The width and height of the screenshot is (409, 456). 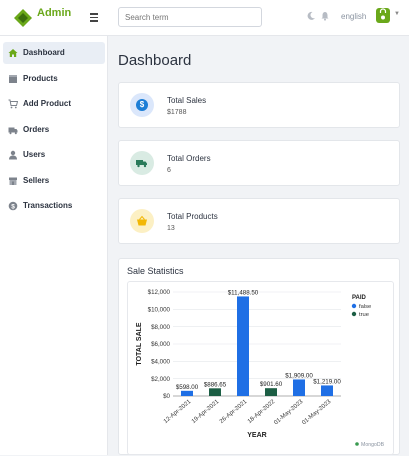 I want to click on brand-name: Admin, so click(x=54, y=13).